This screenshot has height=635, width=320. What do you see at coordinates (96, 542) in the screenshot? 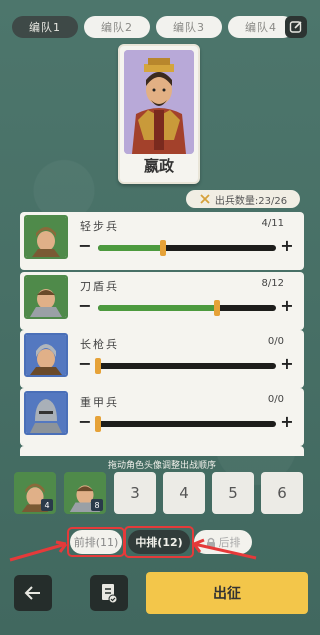
I see `highlight-box-front` at bounding box center [96, 542].